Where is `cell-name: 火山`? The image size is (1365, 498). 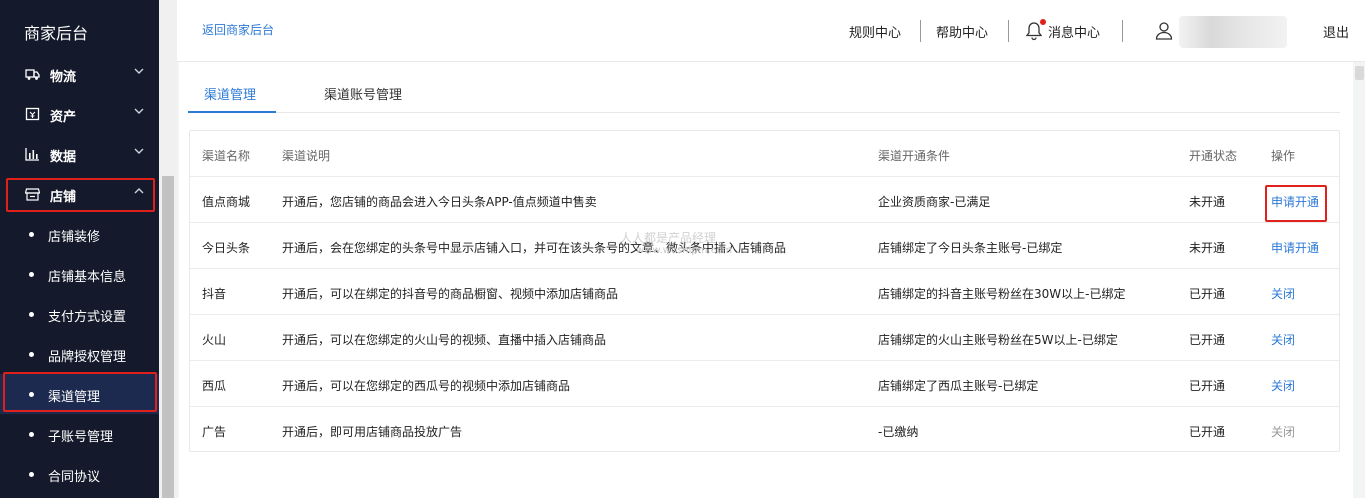
cell-name: 火山 is located at coordinates (214, 340).